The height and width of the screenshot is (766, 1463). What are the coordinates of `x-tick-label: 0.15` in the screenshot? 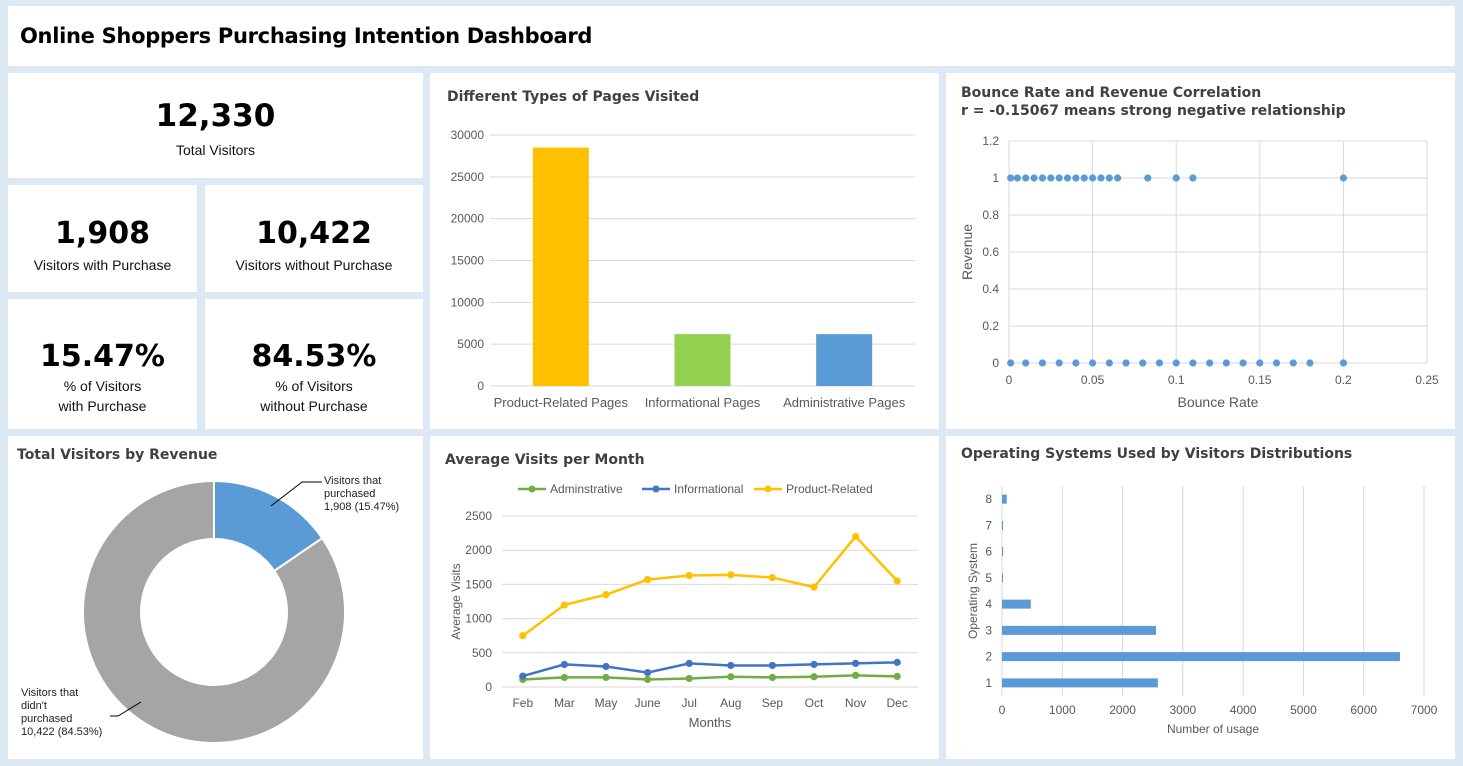 It's located at (1260, 380).